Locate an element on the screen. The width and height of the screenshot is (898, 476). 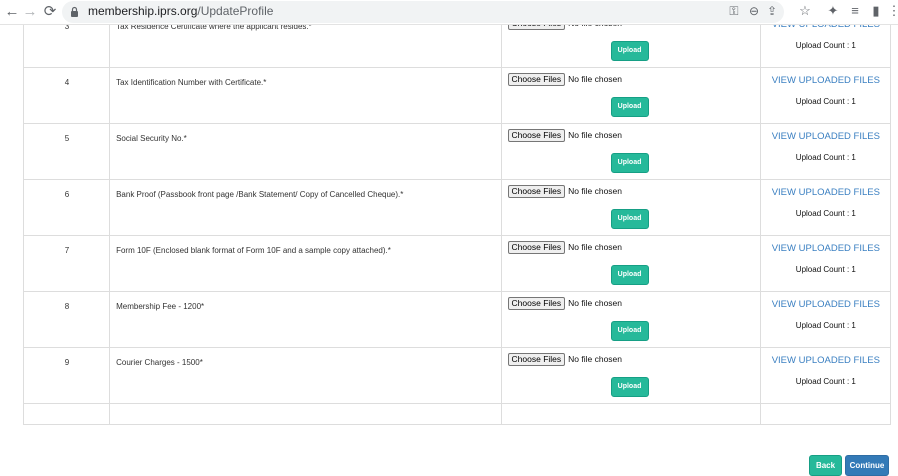
continue-button: Continue is located at coordinates (867, 465).